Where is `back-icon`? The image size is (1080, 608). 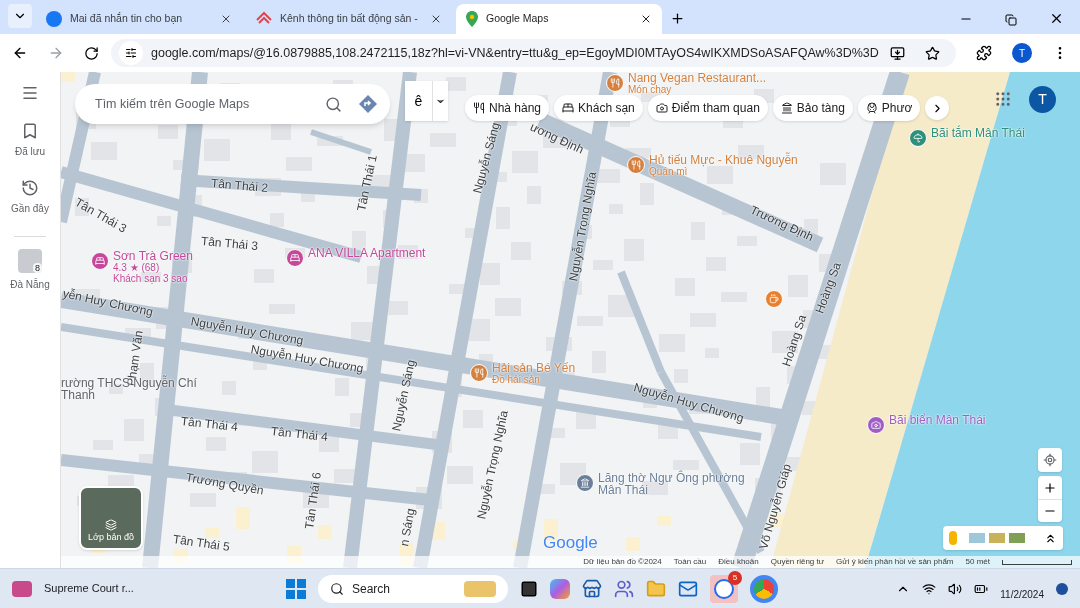
back-icon is located at coordinates (20, 53).